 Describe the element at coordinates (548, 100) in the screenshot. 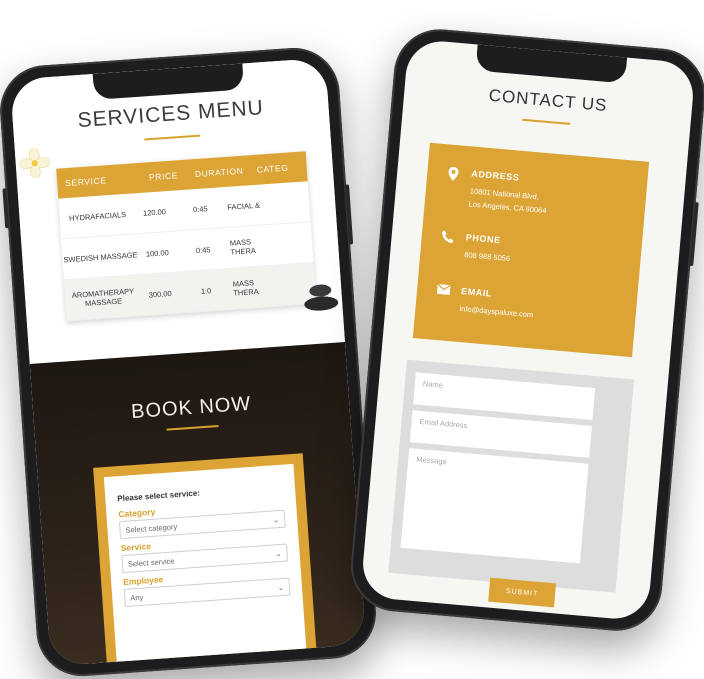

I see `contact-title: CONTACT US` at that location.